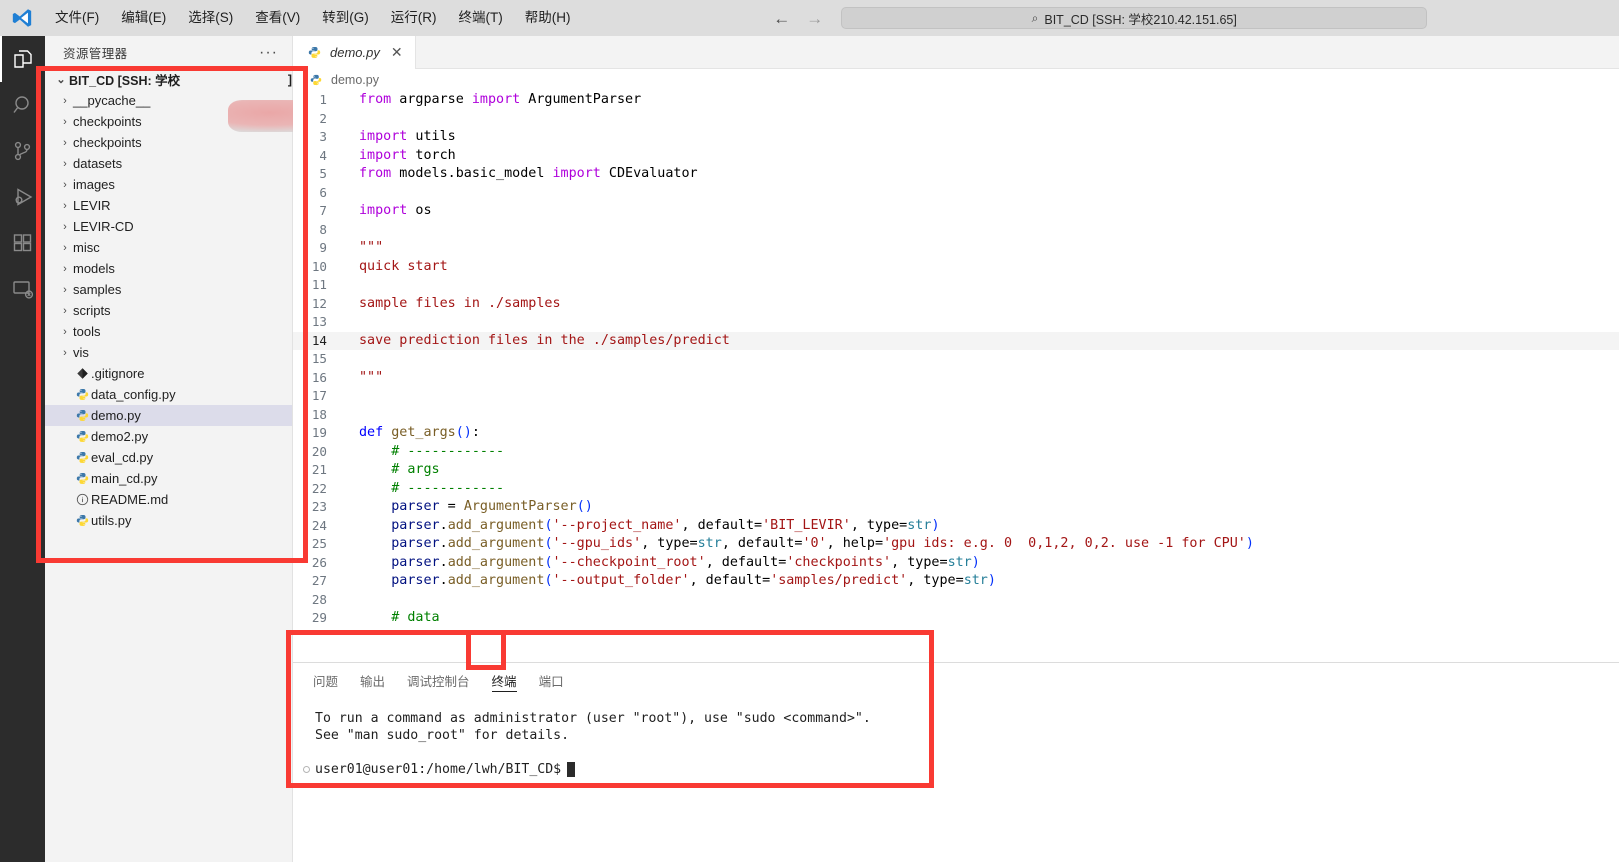 This screenshot has height=862, width=1619. What do you see at coordinates (504, 680) in the screenshot?
I see `panel-tab-terminal: 终端` at bounding box center [504, 680].